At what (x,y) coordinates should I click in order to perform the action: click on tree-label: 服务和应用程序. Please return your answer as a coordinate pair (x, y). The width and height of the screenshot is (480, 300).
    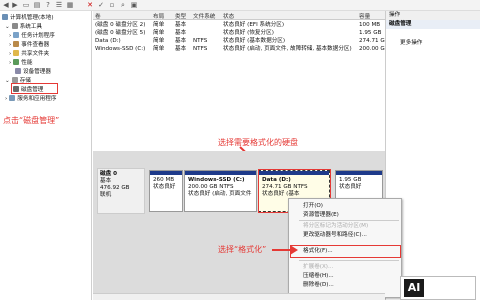
    Looking at the image, I should click on (37, 99).